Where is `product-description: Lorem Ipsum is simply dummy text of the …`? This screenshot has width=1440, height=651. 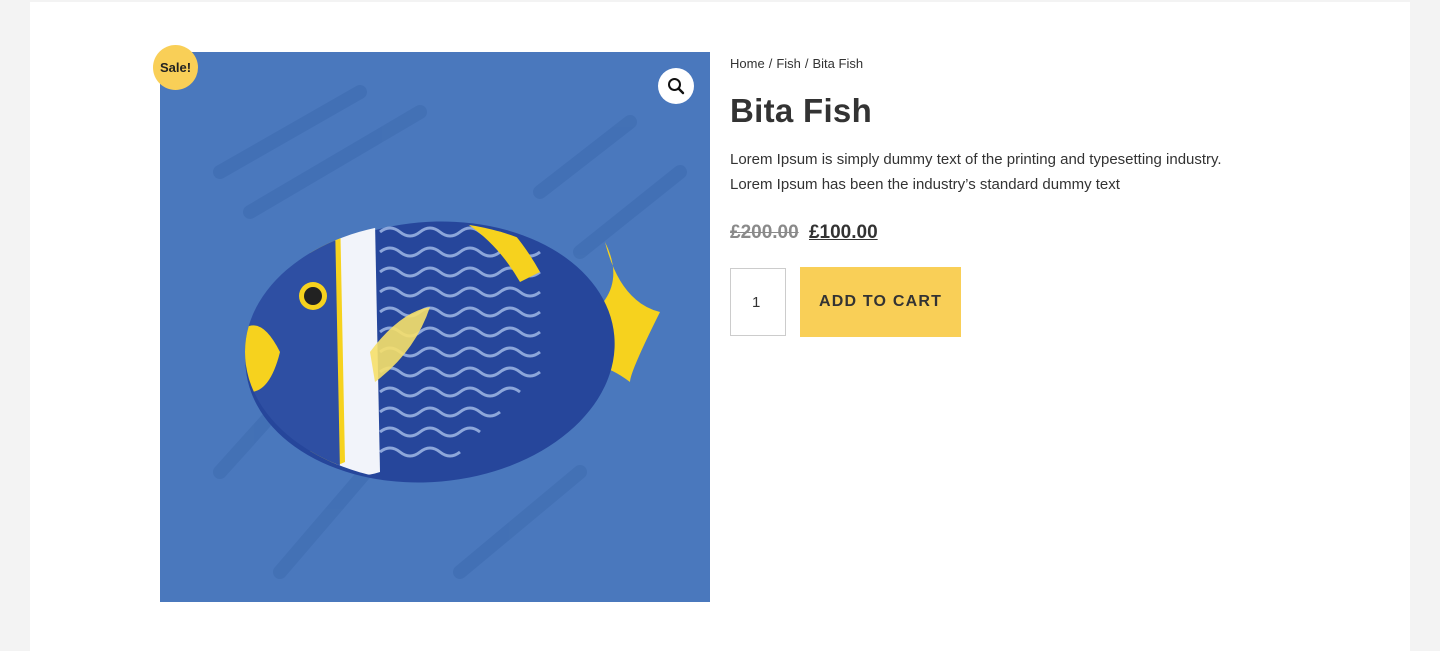
product-description: Lorem Ipsum is simply dummy text of the … is located at coordinates (1010, 172).